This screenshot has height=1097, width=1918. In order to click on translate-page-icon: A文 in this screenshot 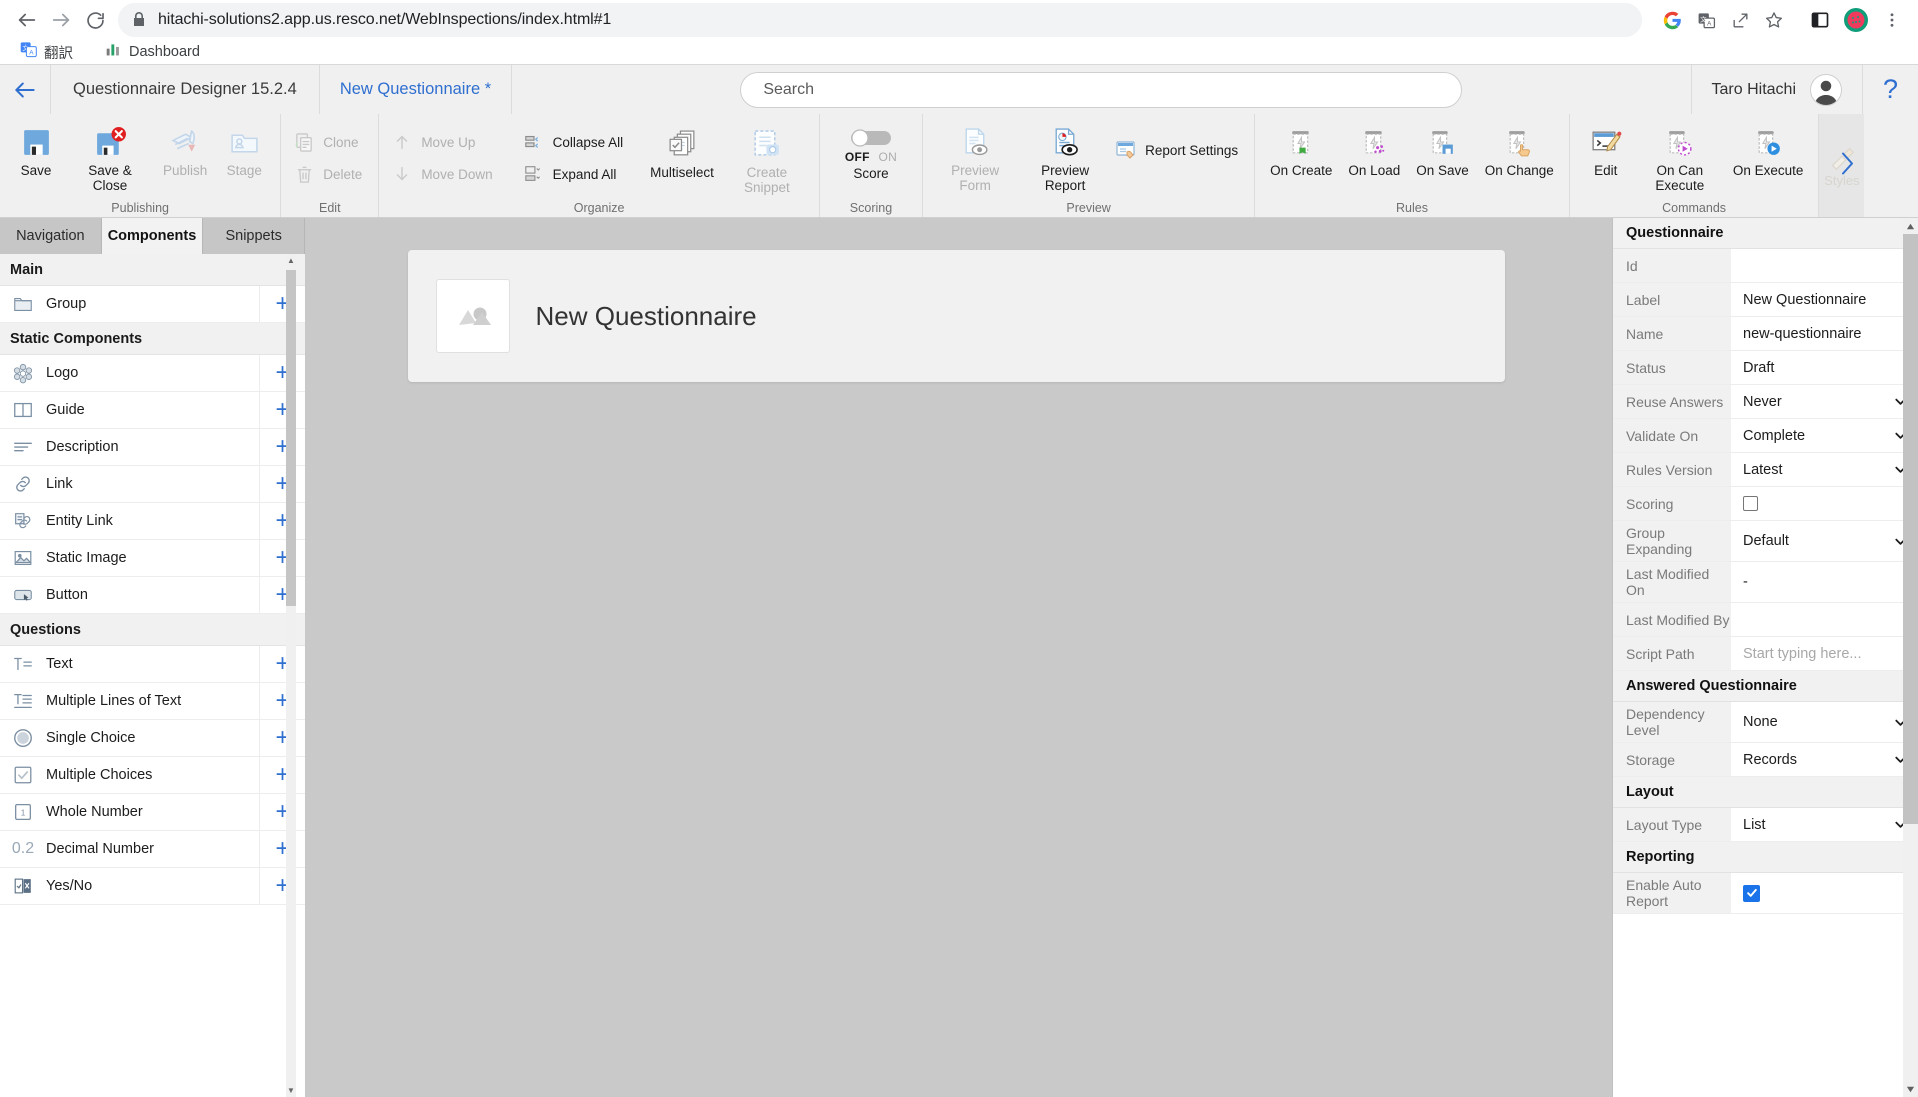, I will do `click(1706, 20)`.